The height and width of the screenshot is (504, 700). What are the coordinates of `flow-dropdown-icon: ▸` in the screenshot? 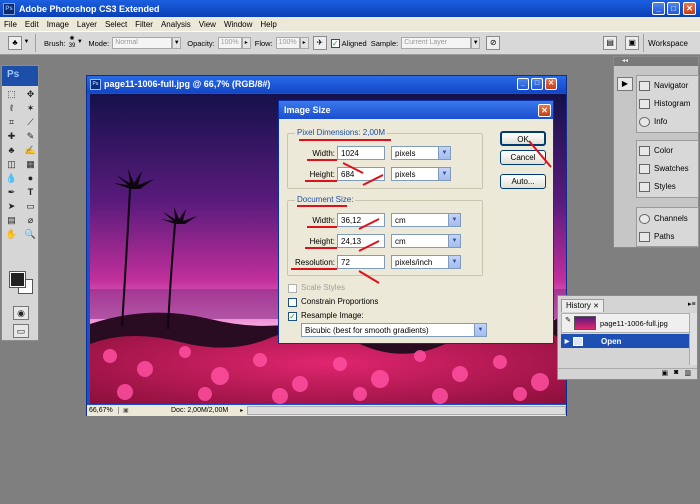 It's located at (304, 43).